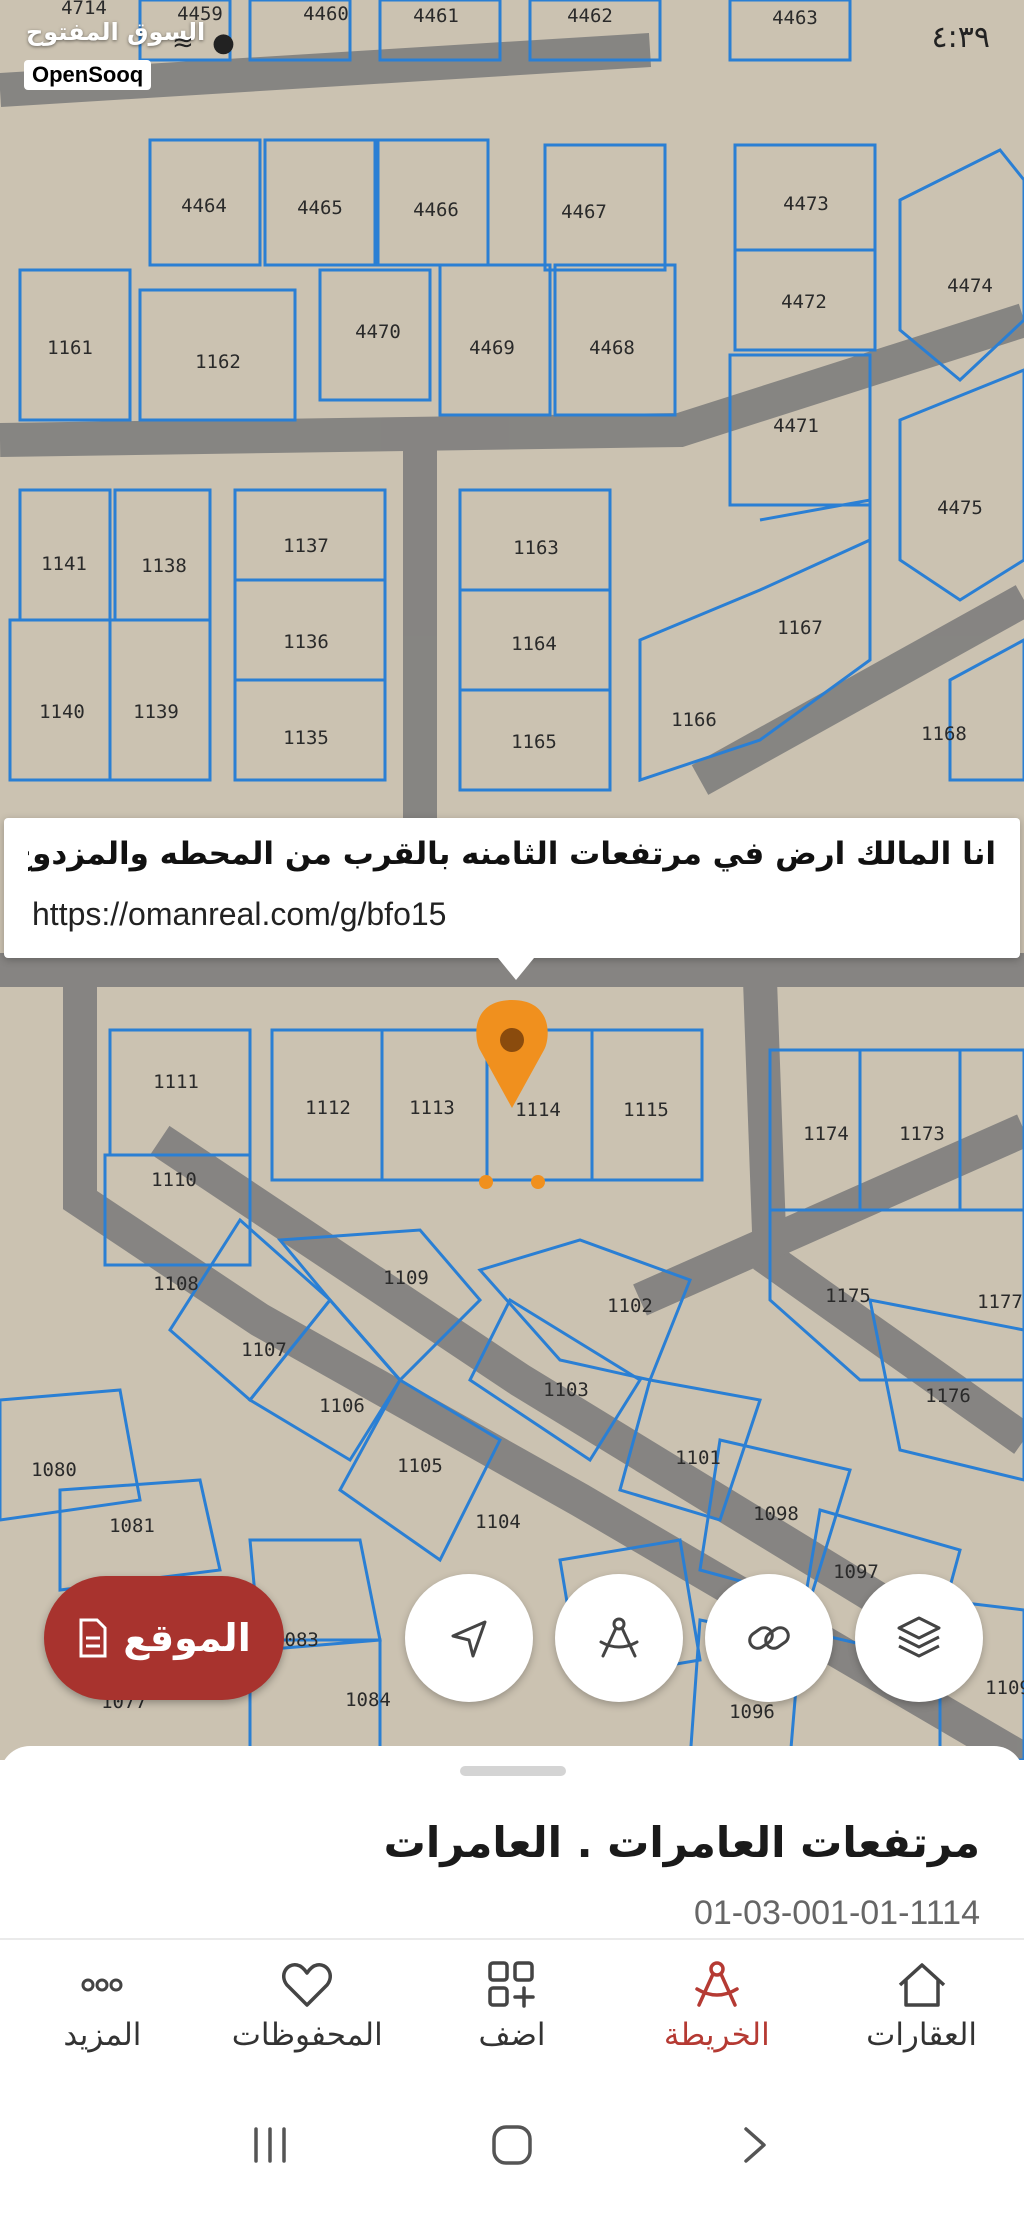 The width and height of the screenshot is (1024, 2219). Describe the element at coordinates (536, 548) in the screenshot. I see `plot-label: 1163` at that location.